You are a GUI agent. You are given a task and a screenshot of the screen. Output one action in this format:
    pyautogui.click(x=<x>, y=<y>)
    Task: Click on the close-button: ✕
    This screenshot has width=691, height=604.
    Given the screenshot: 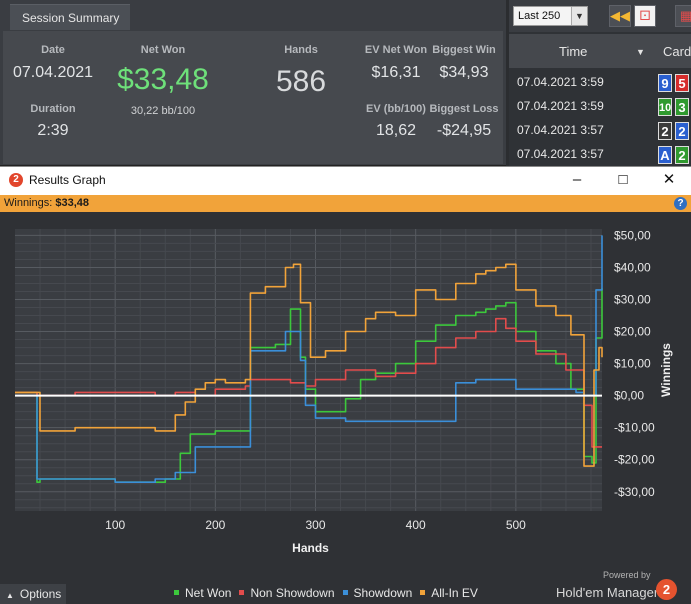 What is the action you would take?
    pyautogui.click(x=668, y=181)
    